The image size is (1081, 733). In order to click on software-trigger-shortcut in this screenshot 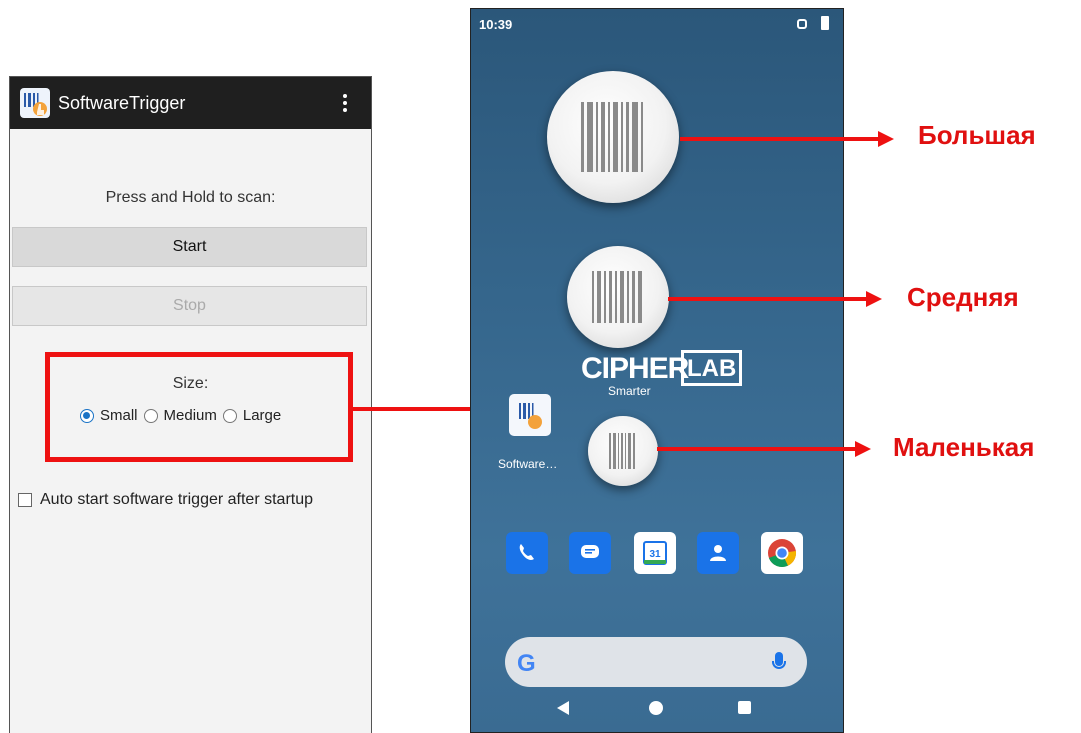, I will do `click(530, 415)`.